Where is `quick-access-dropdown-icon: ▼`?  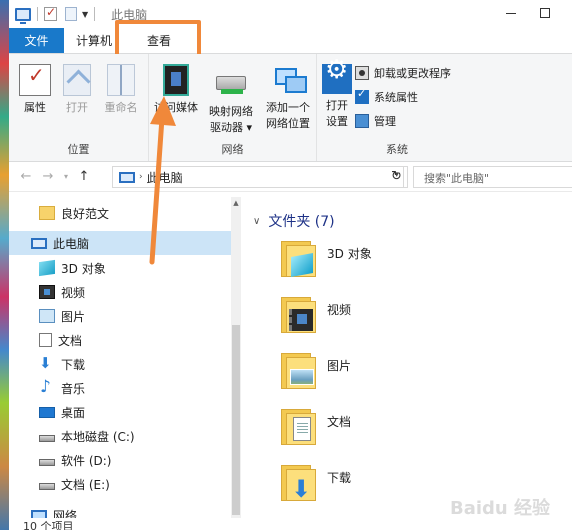
quick-access-dropdown-icon: ▼ is located at coordinates (85, 14).